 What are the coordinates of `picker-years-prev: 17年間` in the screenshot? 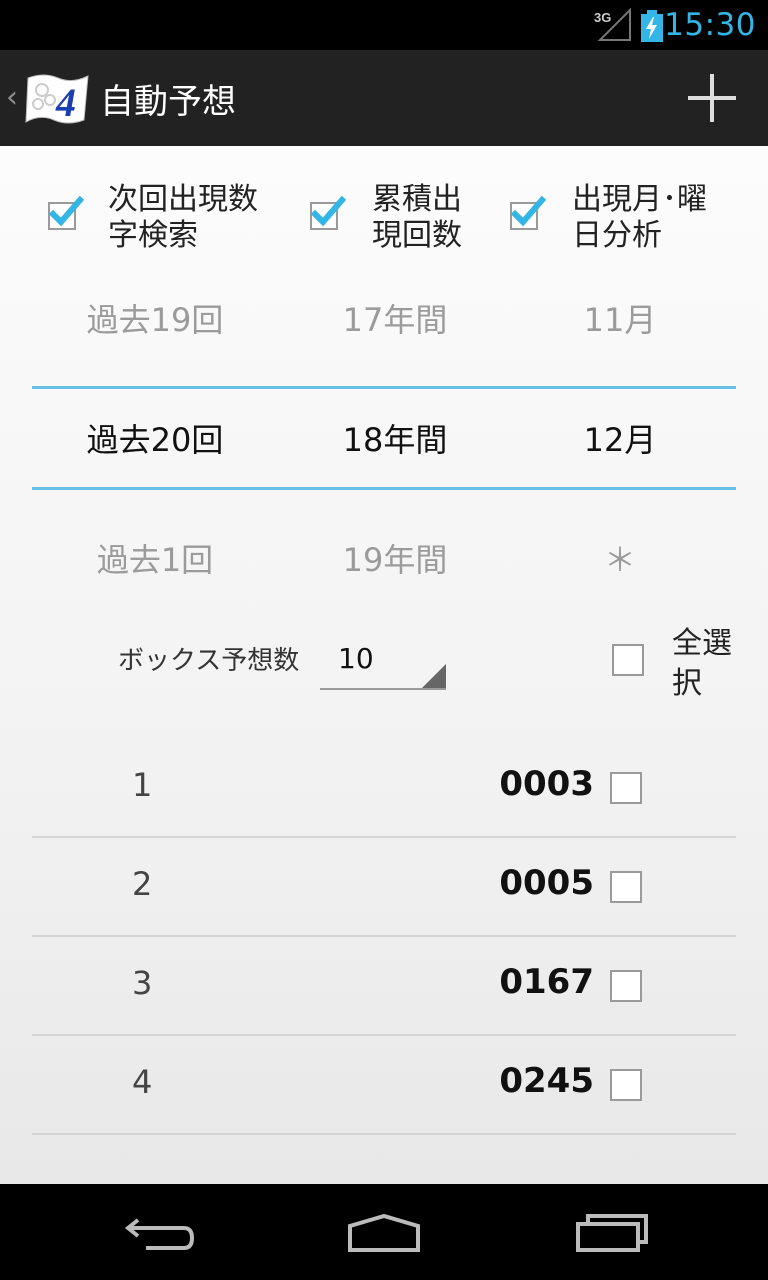 It's located at (395, 320).